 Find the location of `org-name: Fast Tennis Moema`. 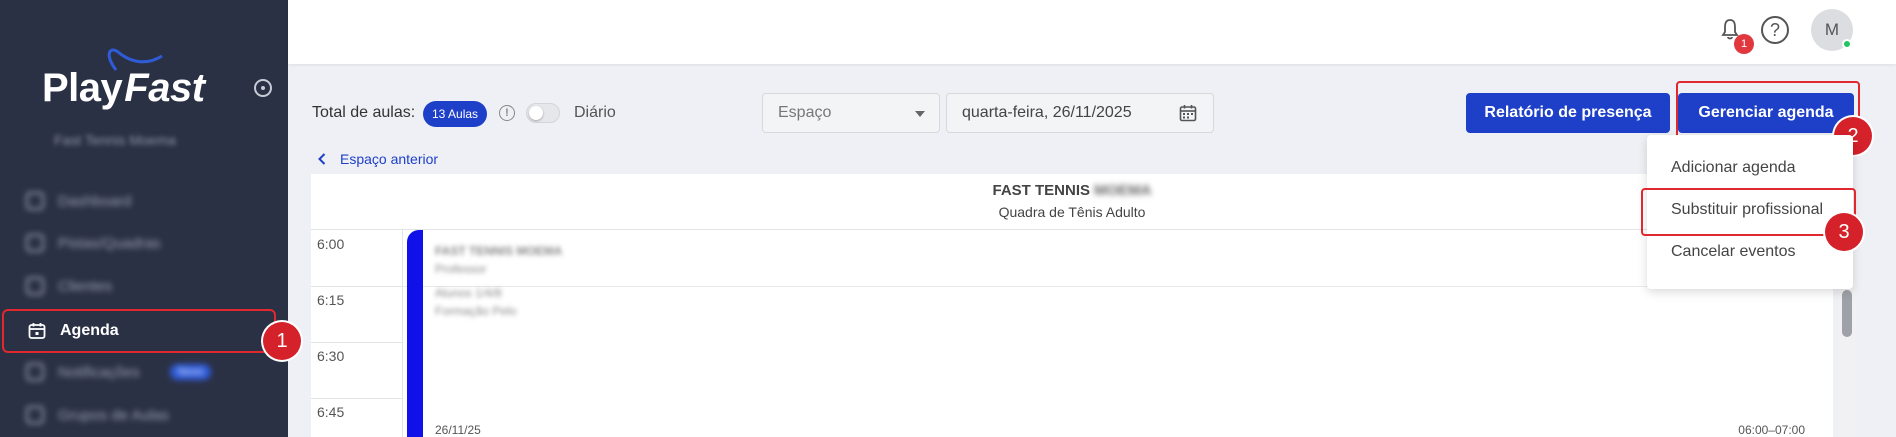

org-name: Fast Tennis Moema is located at coordinates (115, 140).